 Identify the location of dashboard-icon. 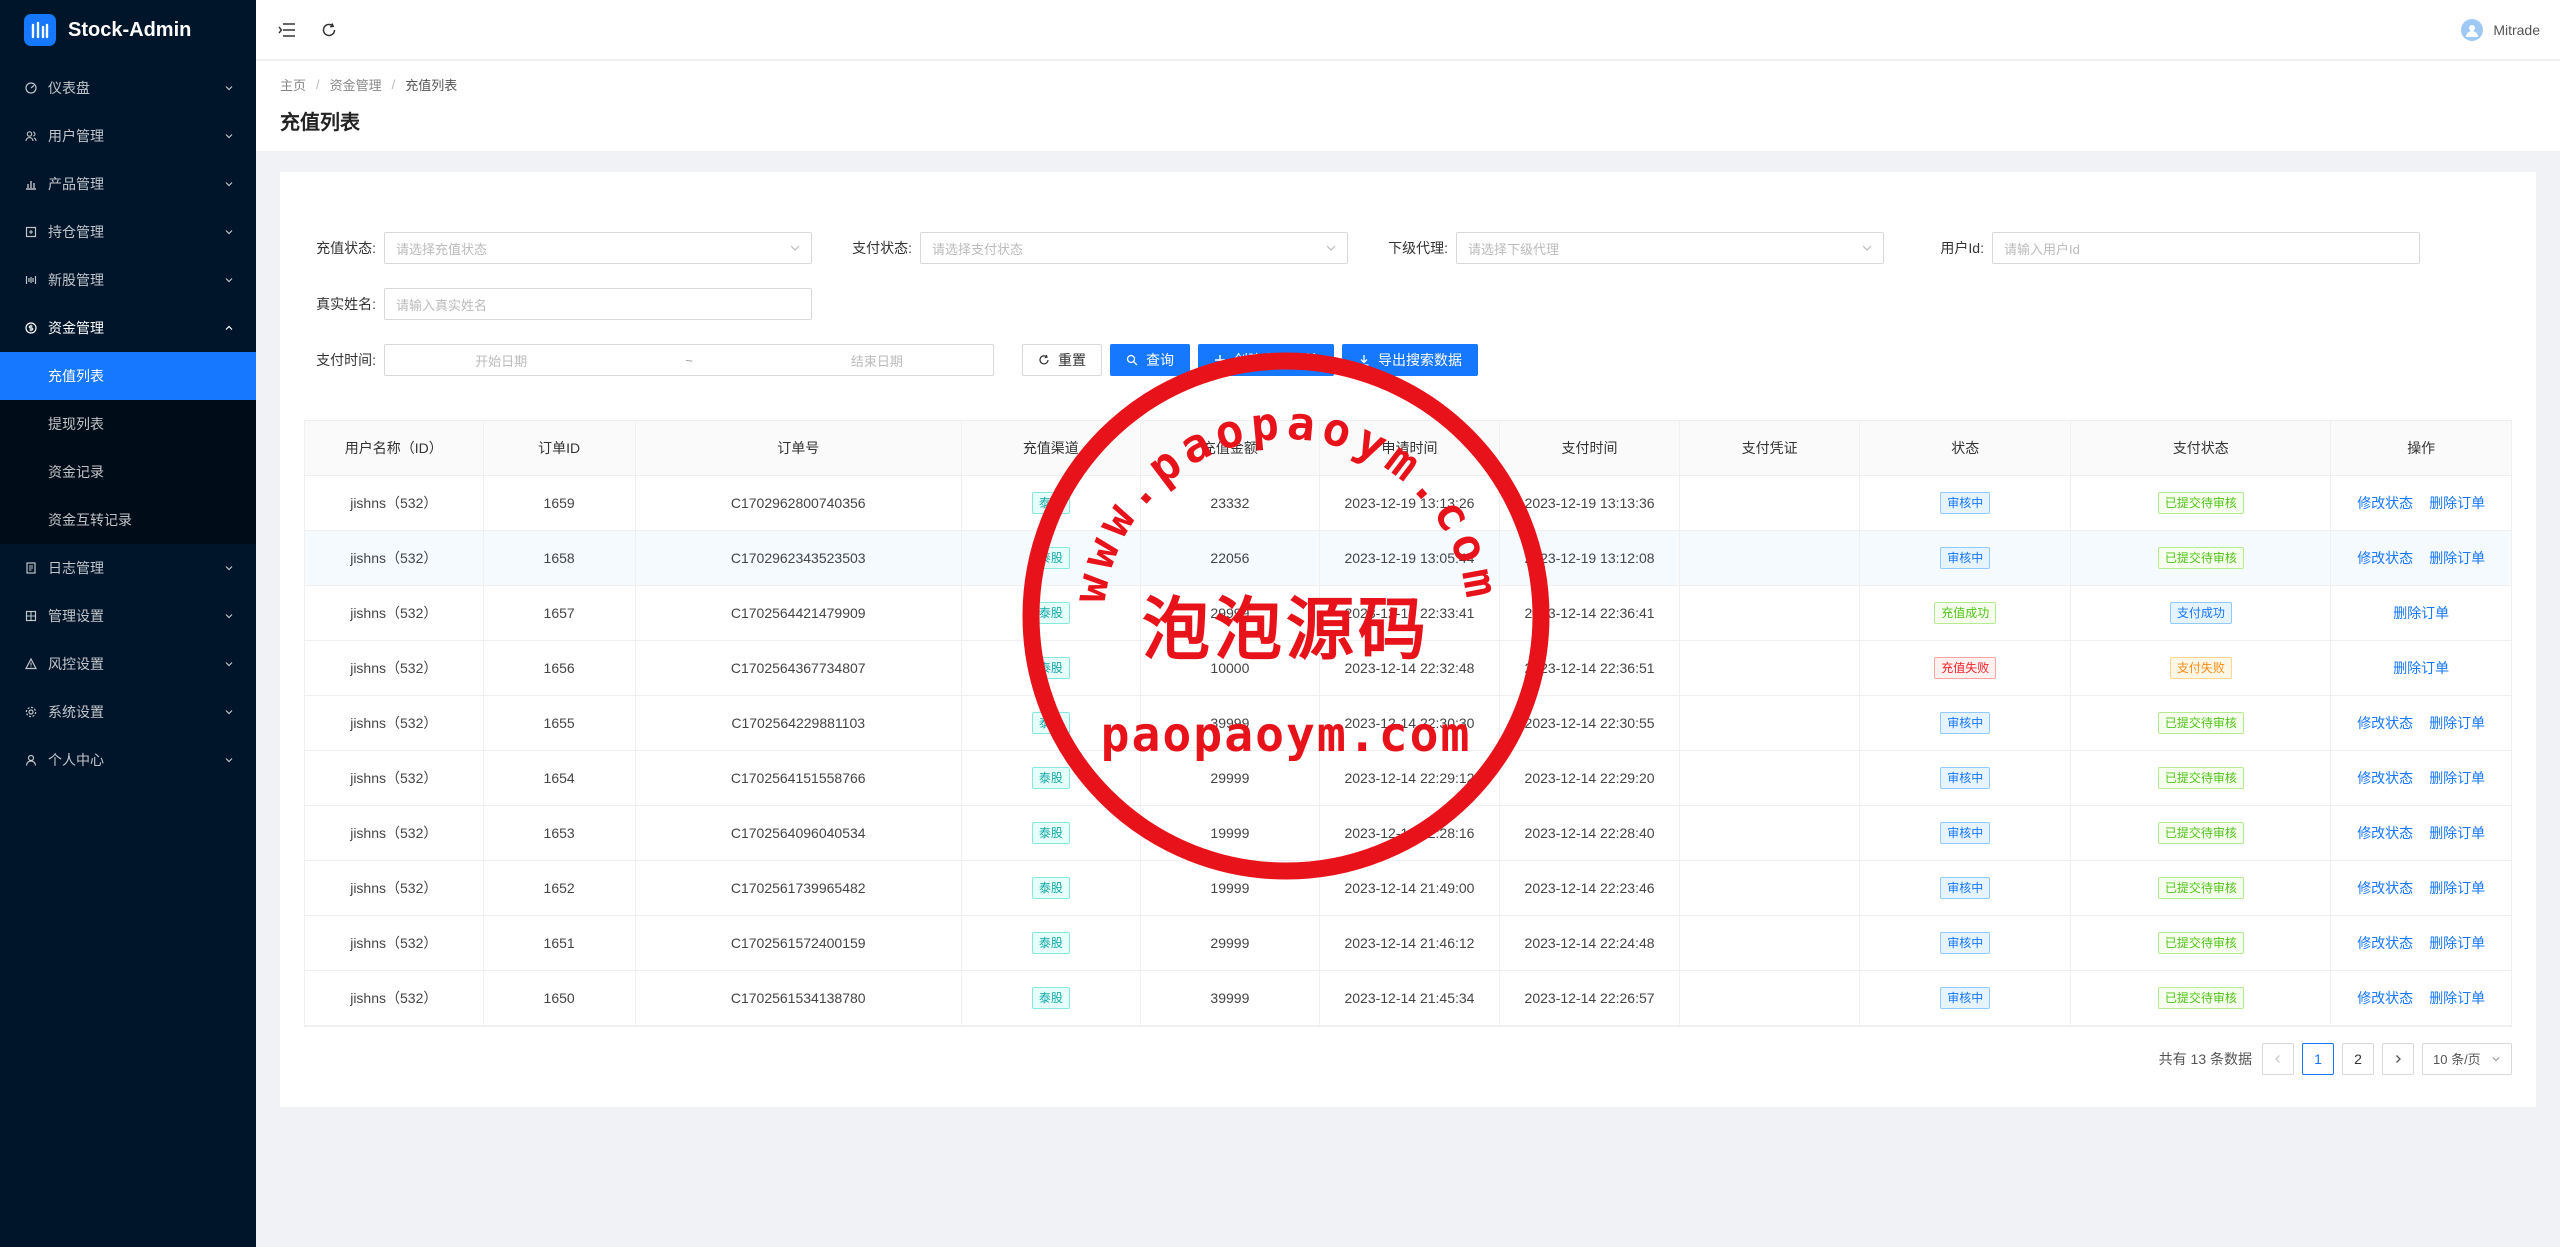
(31, 88).